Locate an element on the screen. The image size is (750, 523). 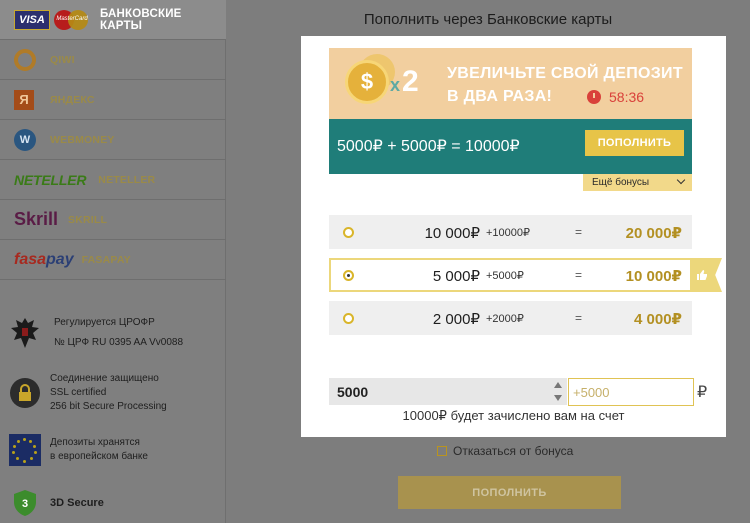
promo-headline: УВЕЛИЧЬТЕ СВОЙ ДЕПОЗИТ В ДВА РАЗА! is located at coordinates (565, 85).